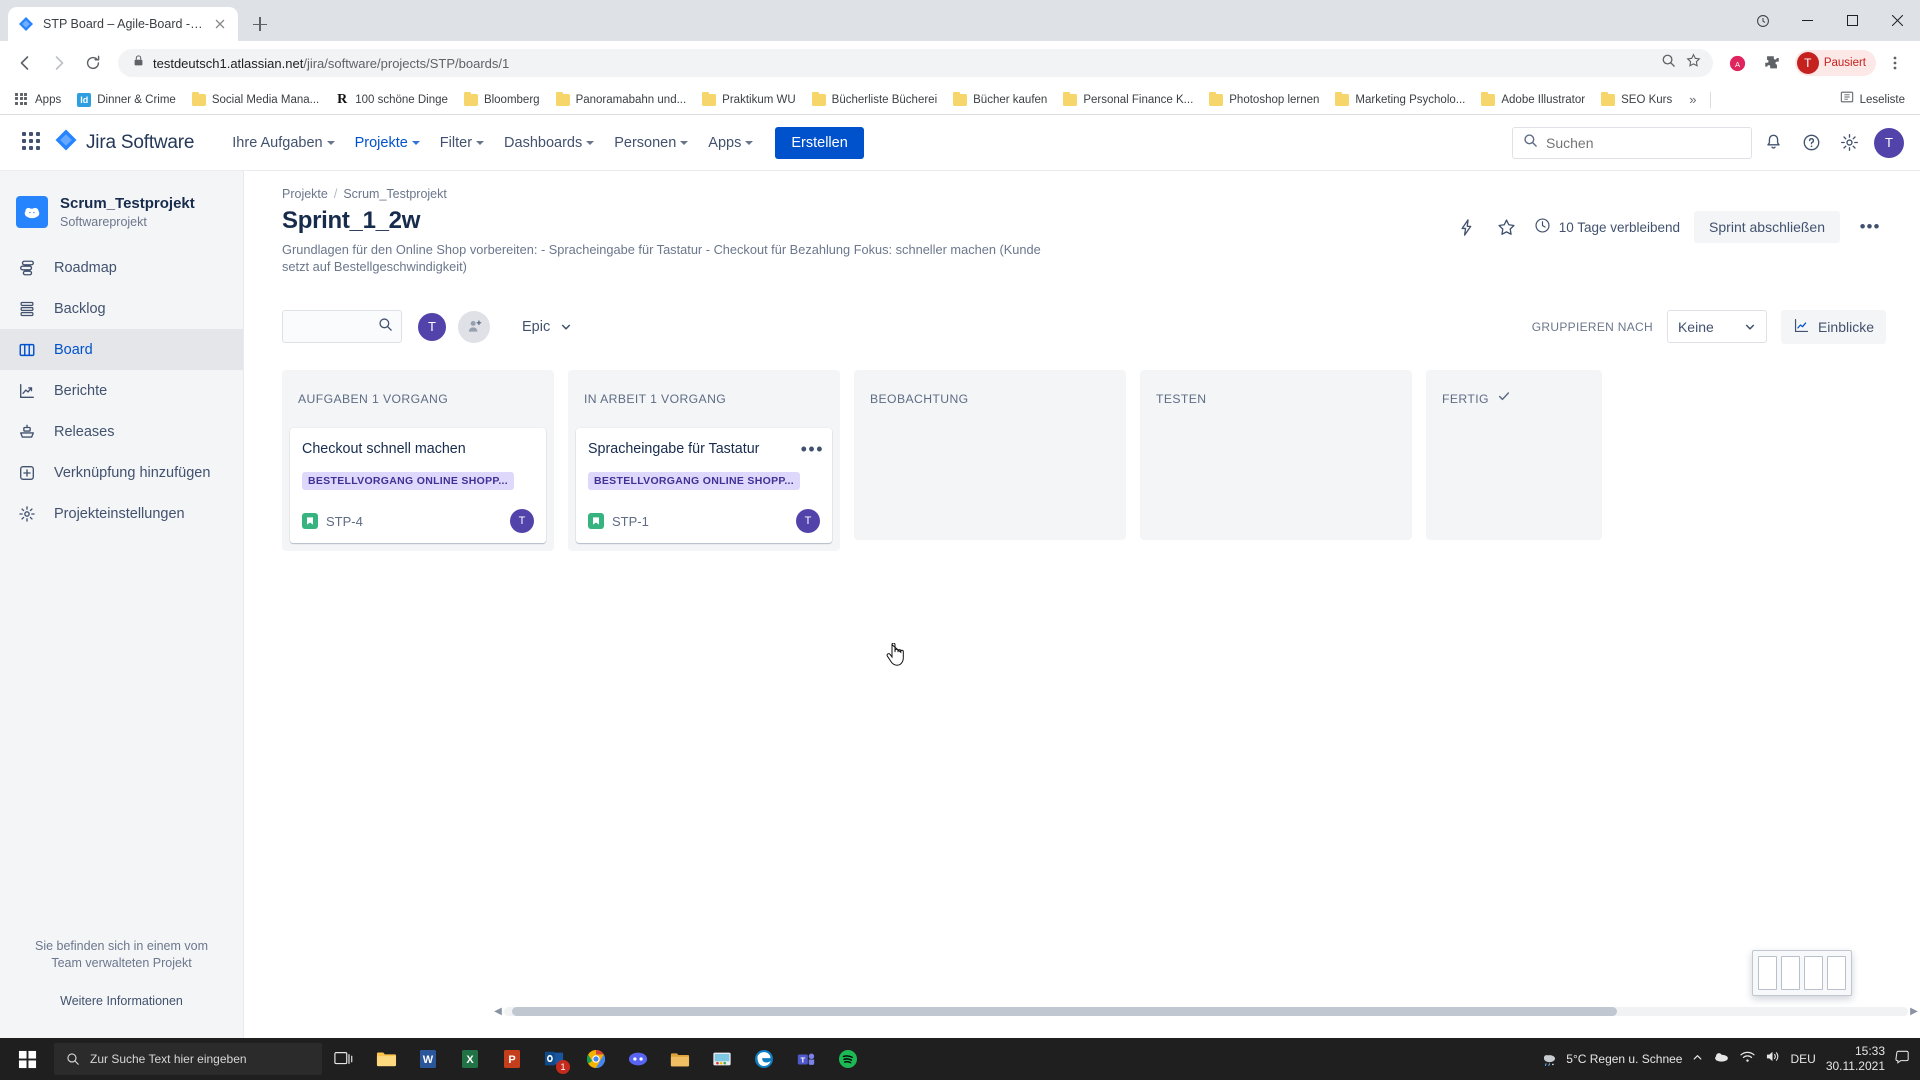 The height and width of the screenshot is (1080, 1920). I want to click on card-issue-key: STP-1, so click(630, 521).